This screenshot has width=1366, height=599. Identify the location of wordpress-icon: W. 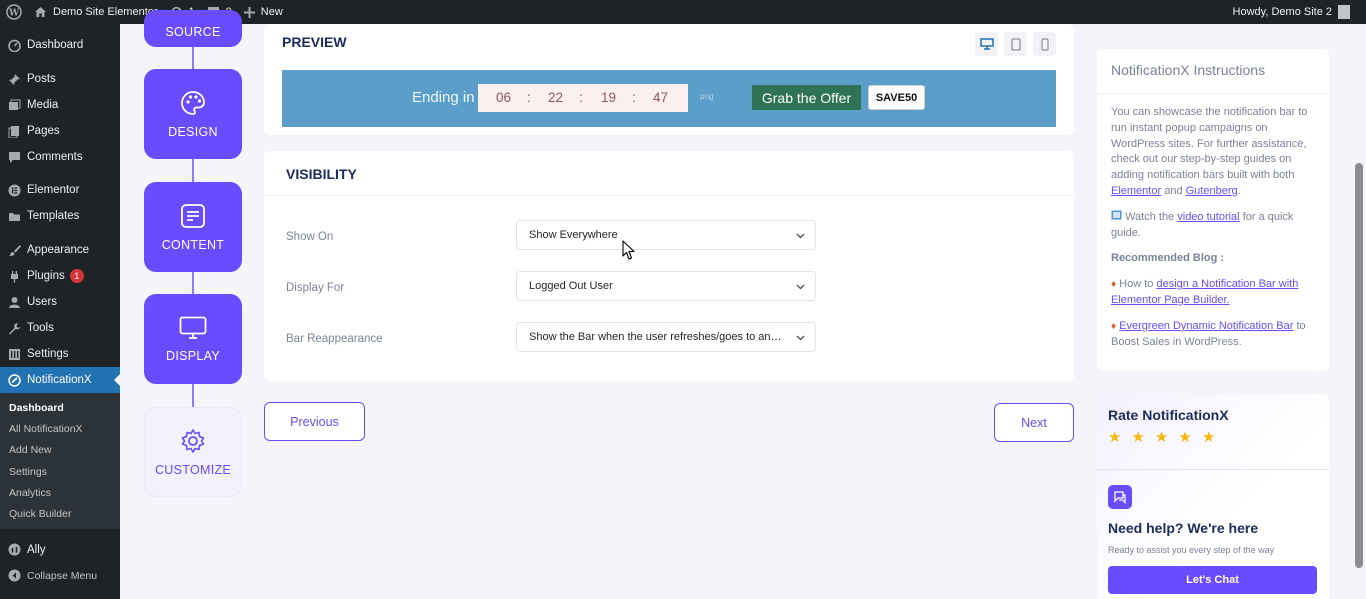
(14, 12).